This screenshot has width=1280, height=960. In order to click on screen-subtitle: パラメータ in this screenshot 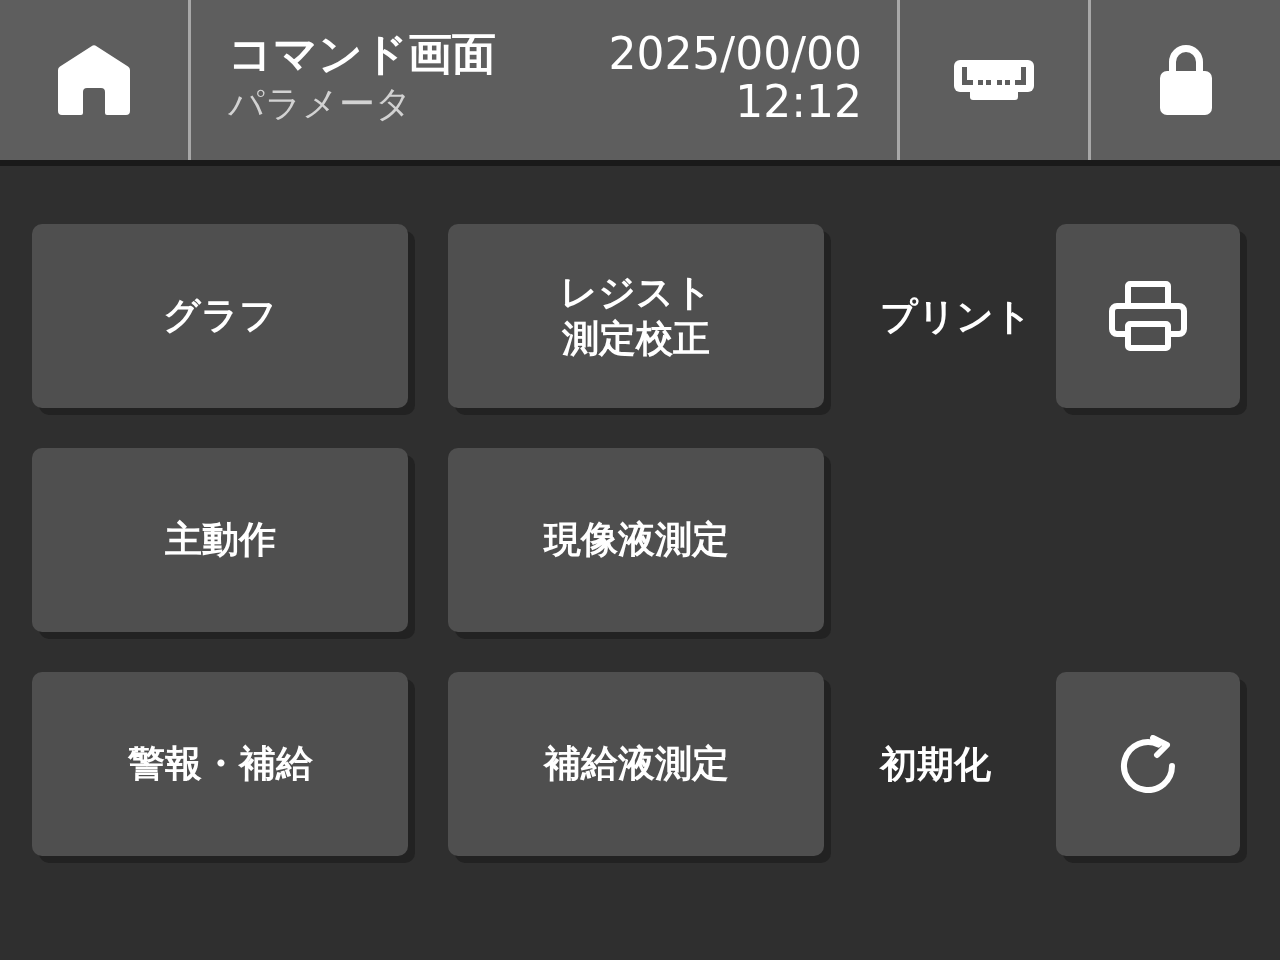, I will do `click(320, 104)`.